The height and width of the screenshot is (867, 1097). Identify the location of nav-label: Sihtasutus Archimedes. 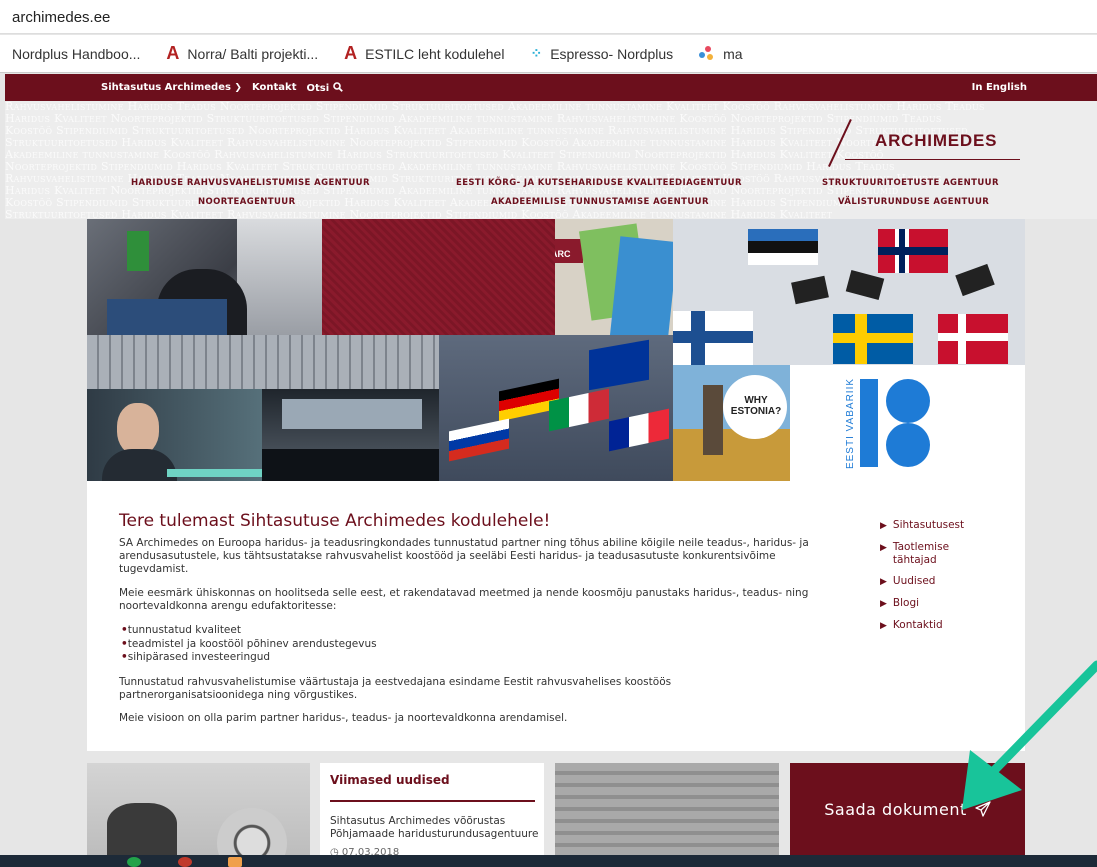
(166, 87).